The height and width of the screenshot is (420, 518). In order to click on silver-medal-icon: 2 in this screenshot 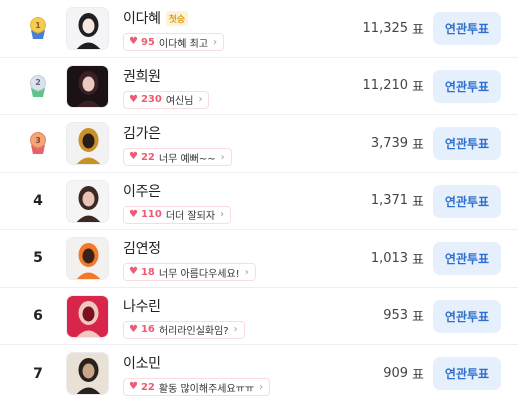, I will do `click(38, 85)`.